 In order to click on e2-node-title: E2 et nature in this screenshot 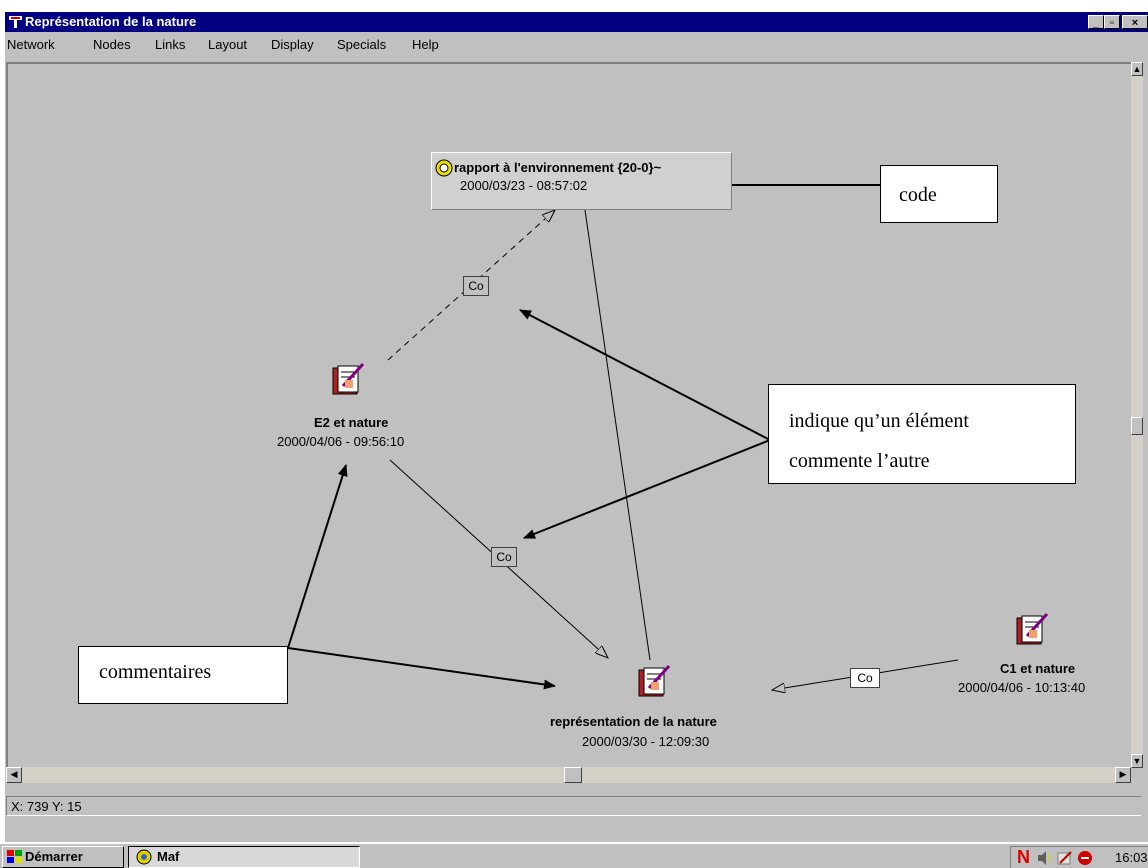, I will do `click(351, 422)`.